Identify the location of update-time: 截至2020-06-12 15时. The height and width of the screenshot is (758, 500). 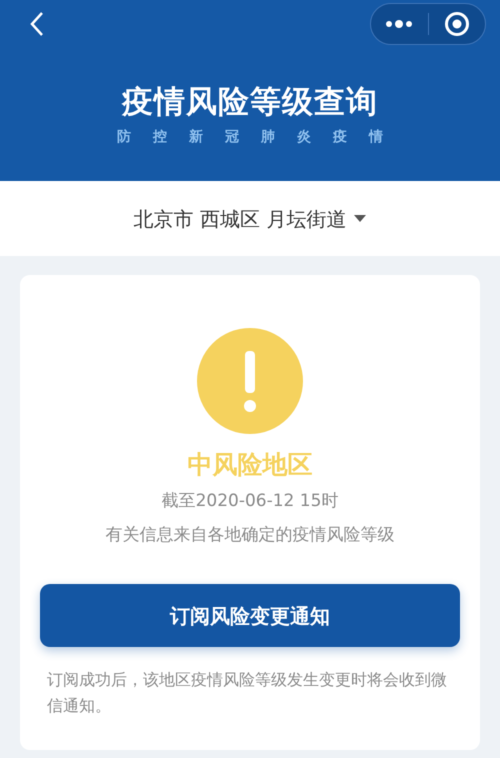
(250, 501).